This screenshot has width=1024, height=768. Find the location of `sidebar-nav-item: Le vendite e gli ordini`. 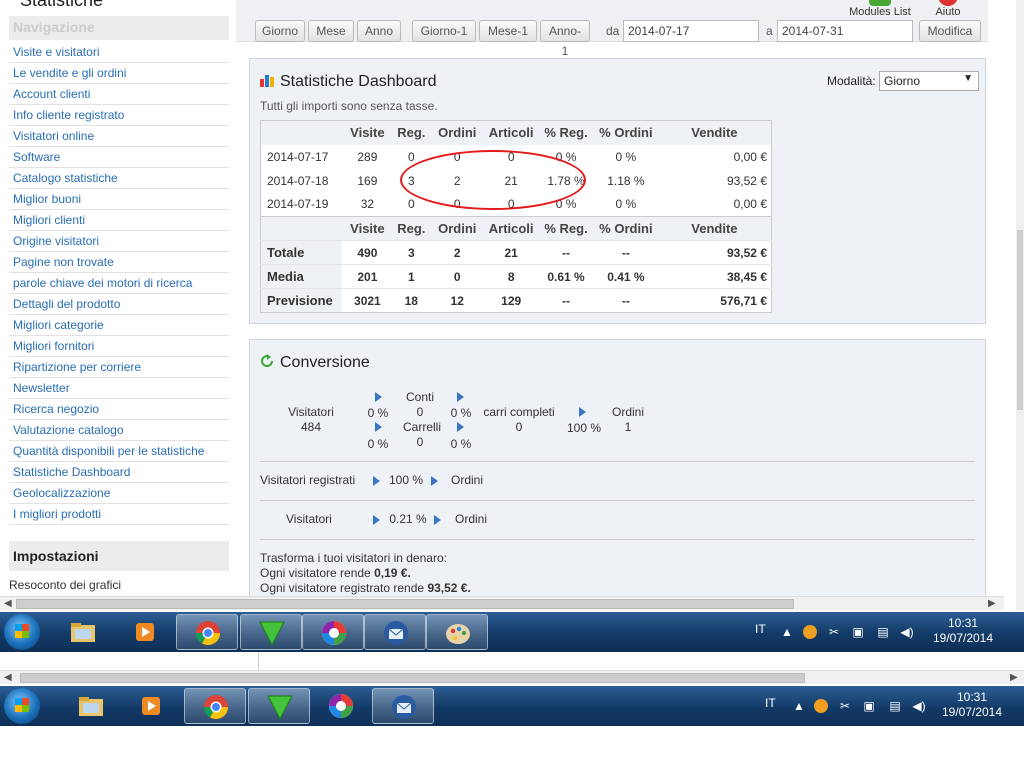

sidebar-nav-item: Le vendite e gli ordini is located at coordinates (119, 73).